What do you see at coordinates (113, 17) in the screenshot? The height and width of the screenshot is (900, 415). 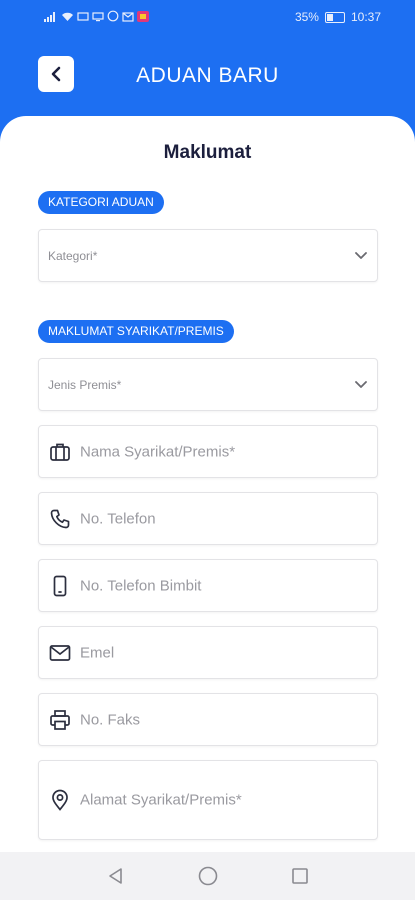 I see `whatsapp-icon` at bounding box center [113, 17].